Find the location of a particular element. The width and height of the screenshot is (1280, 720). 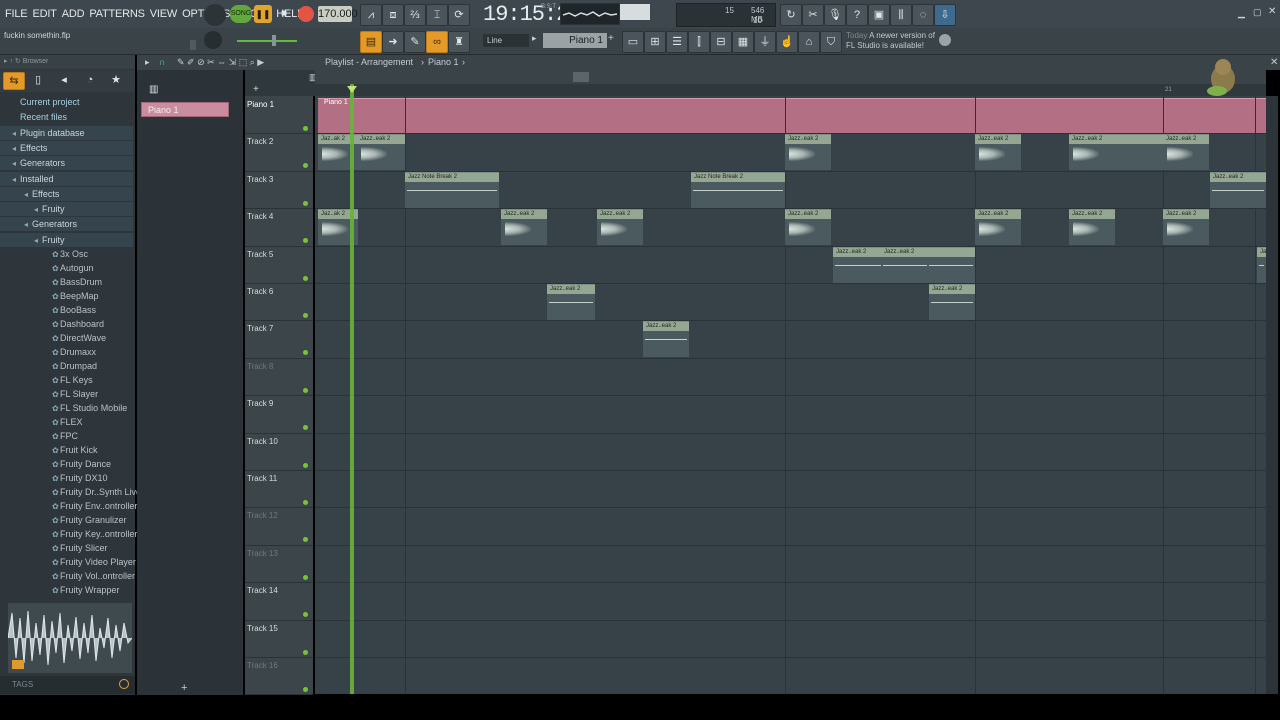

search-icon is located at coordinates (124, 684).